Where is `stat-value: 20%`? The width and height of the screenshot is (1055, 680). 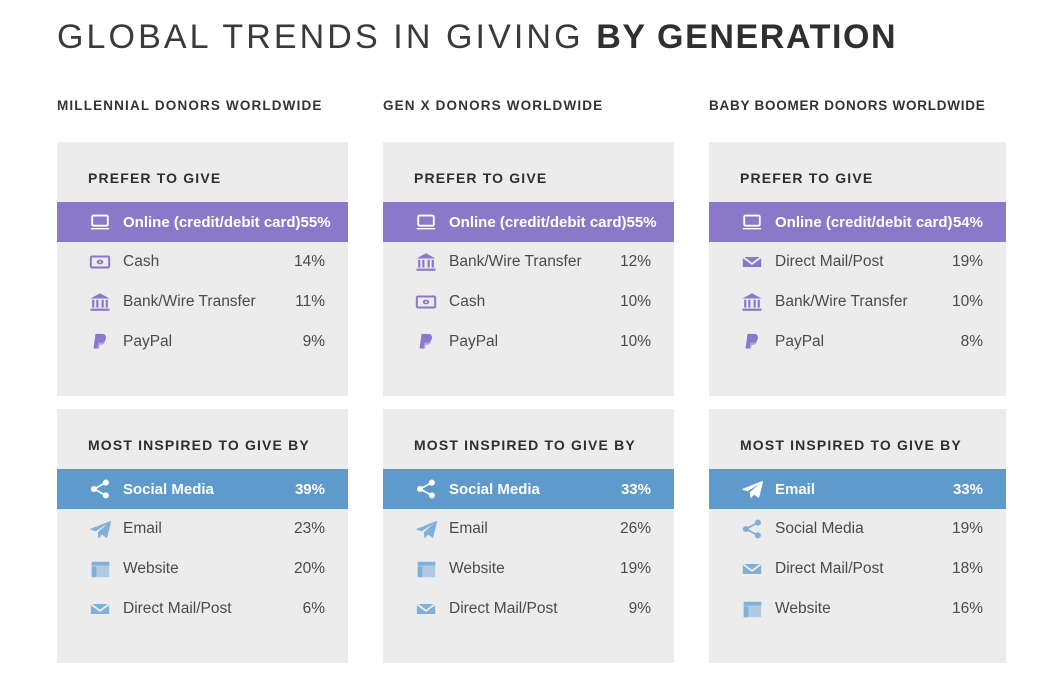
stat-value: 20% is located at coordinates (309, 568).